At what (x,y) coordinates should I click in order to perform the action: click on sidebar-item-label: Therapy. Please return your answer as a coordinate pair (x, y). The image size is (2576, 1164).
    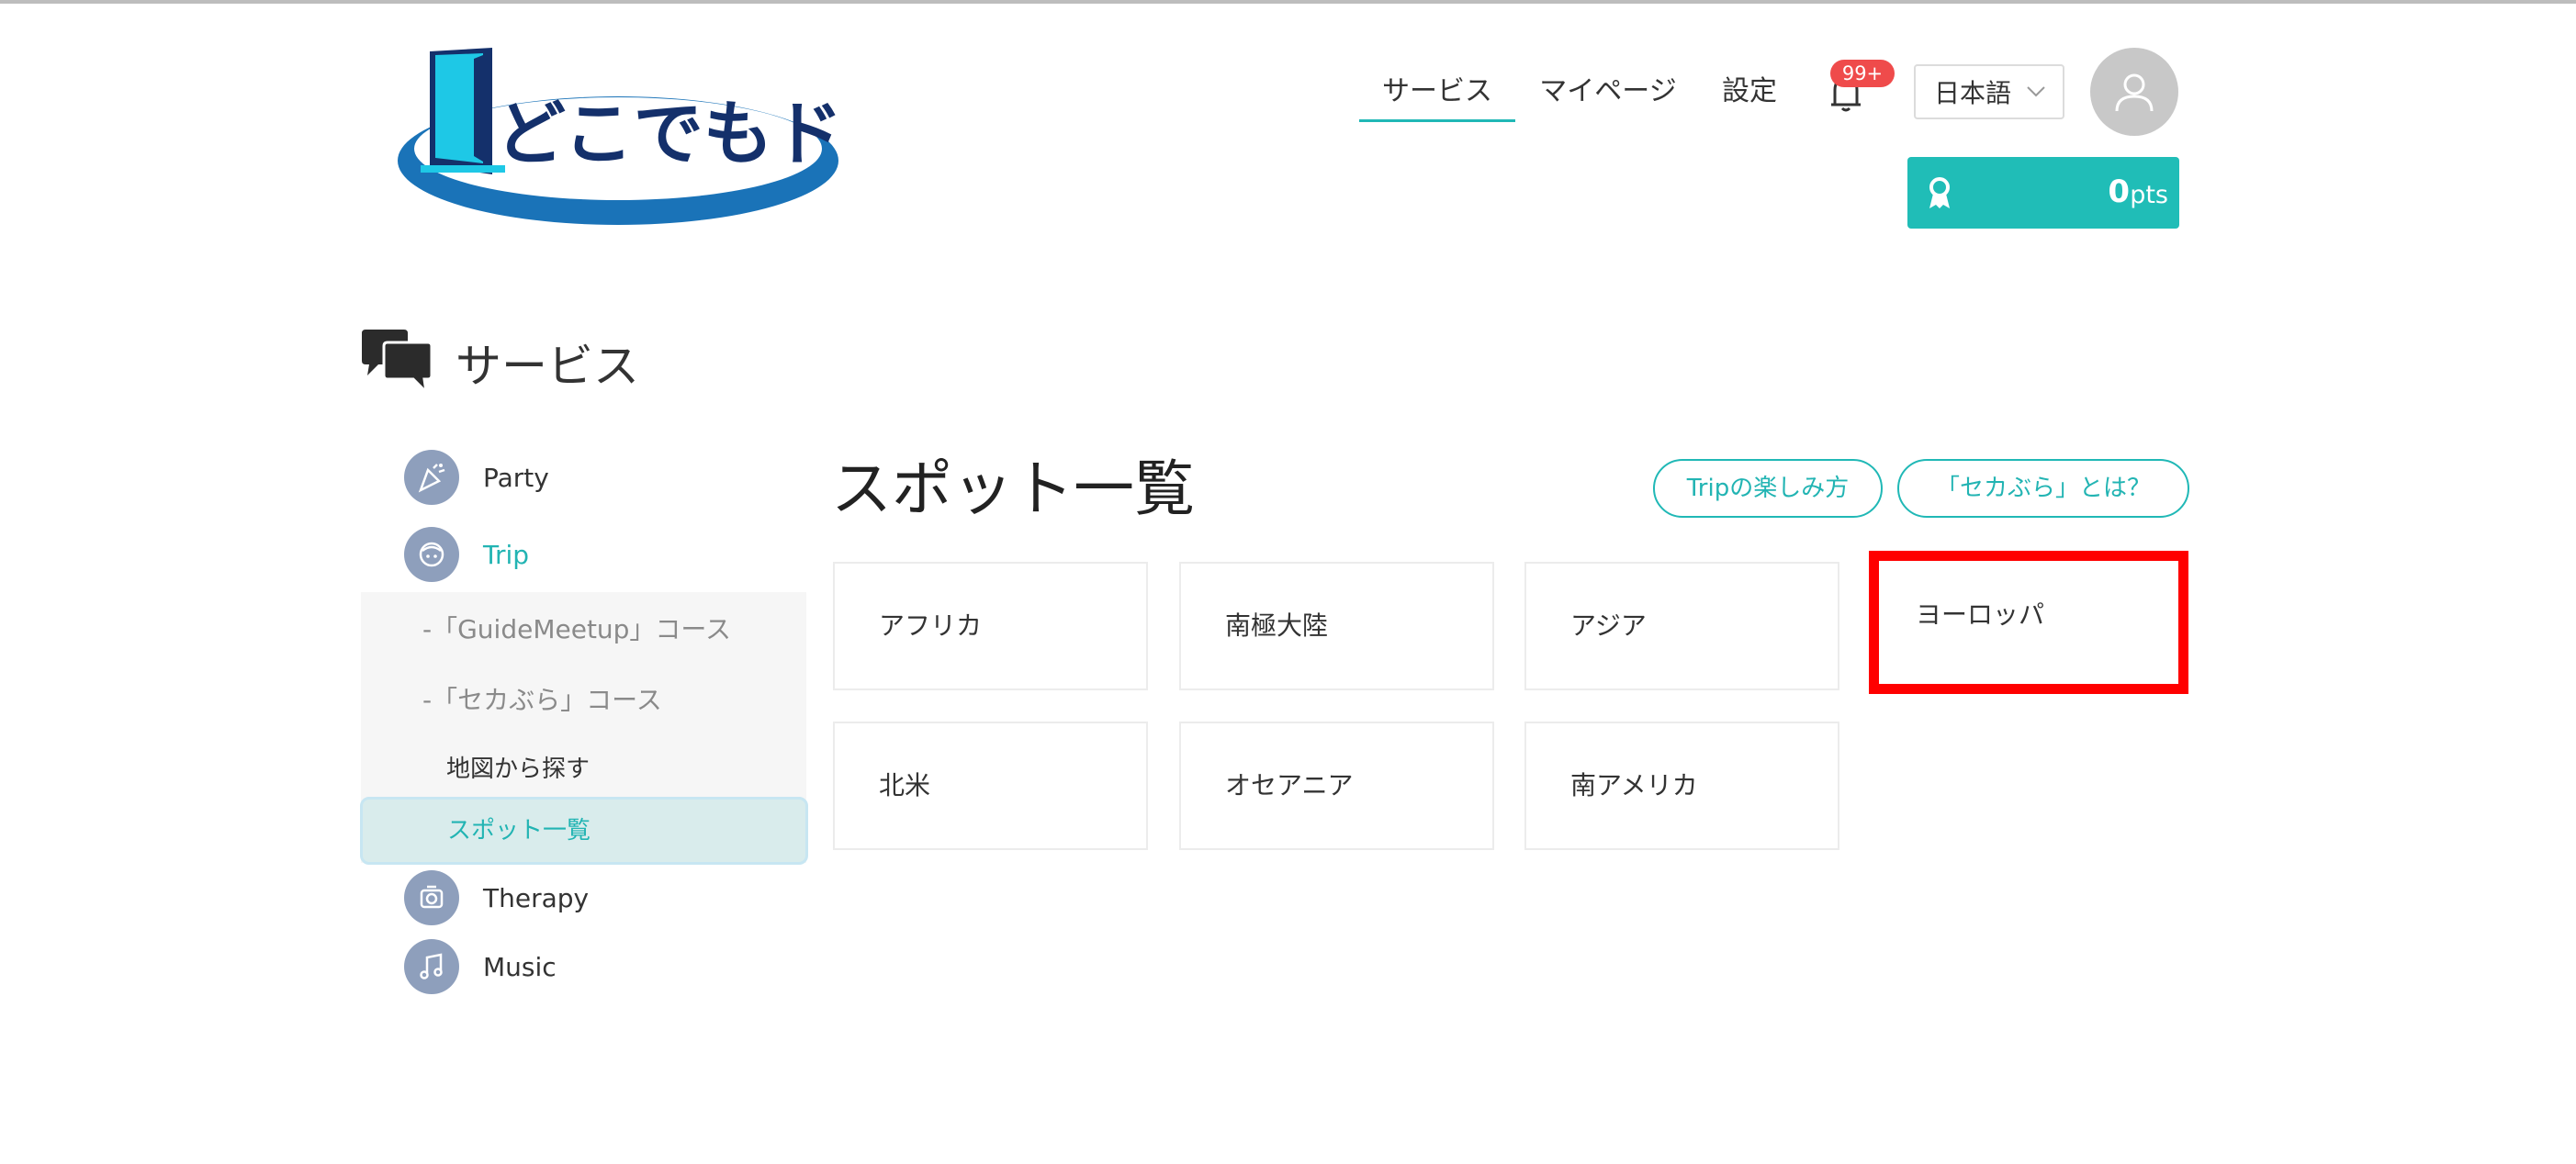
    Looking at the image, I should click on (536, 897).